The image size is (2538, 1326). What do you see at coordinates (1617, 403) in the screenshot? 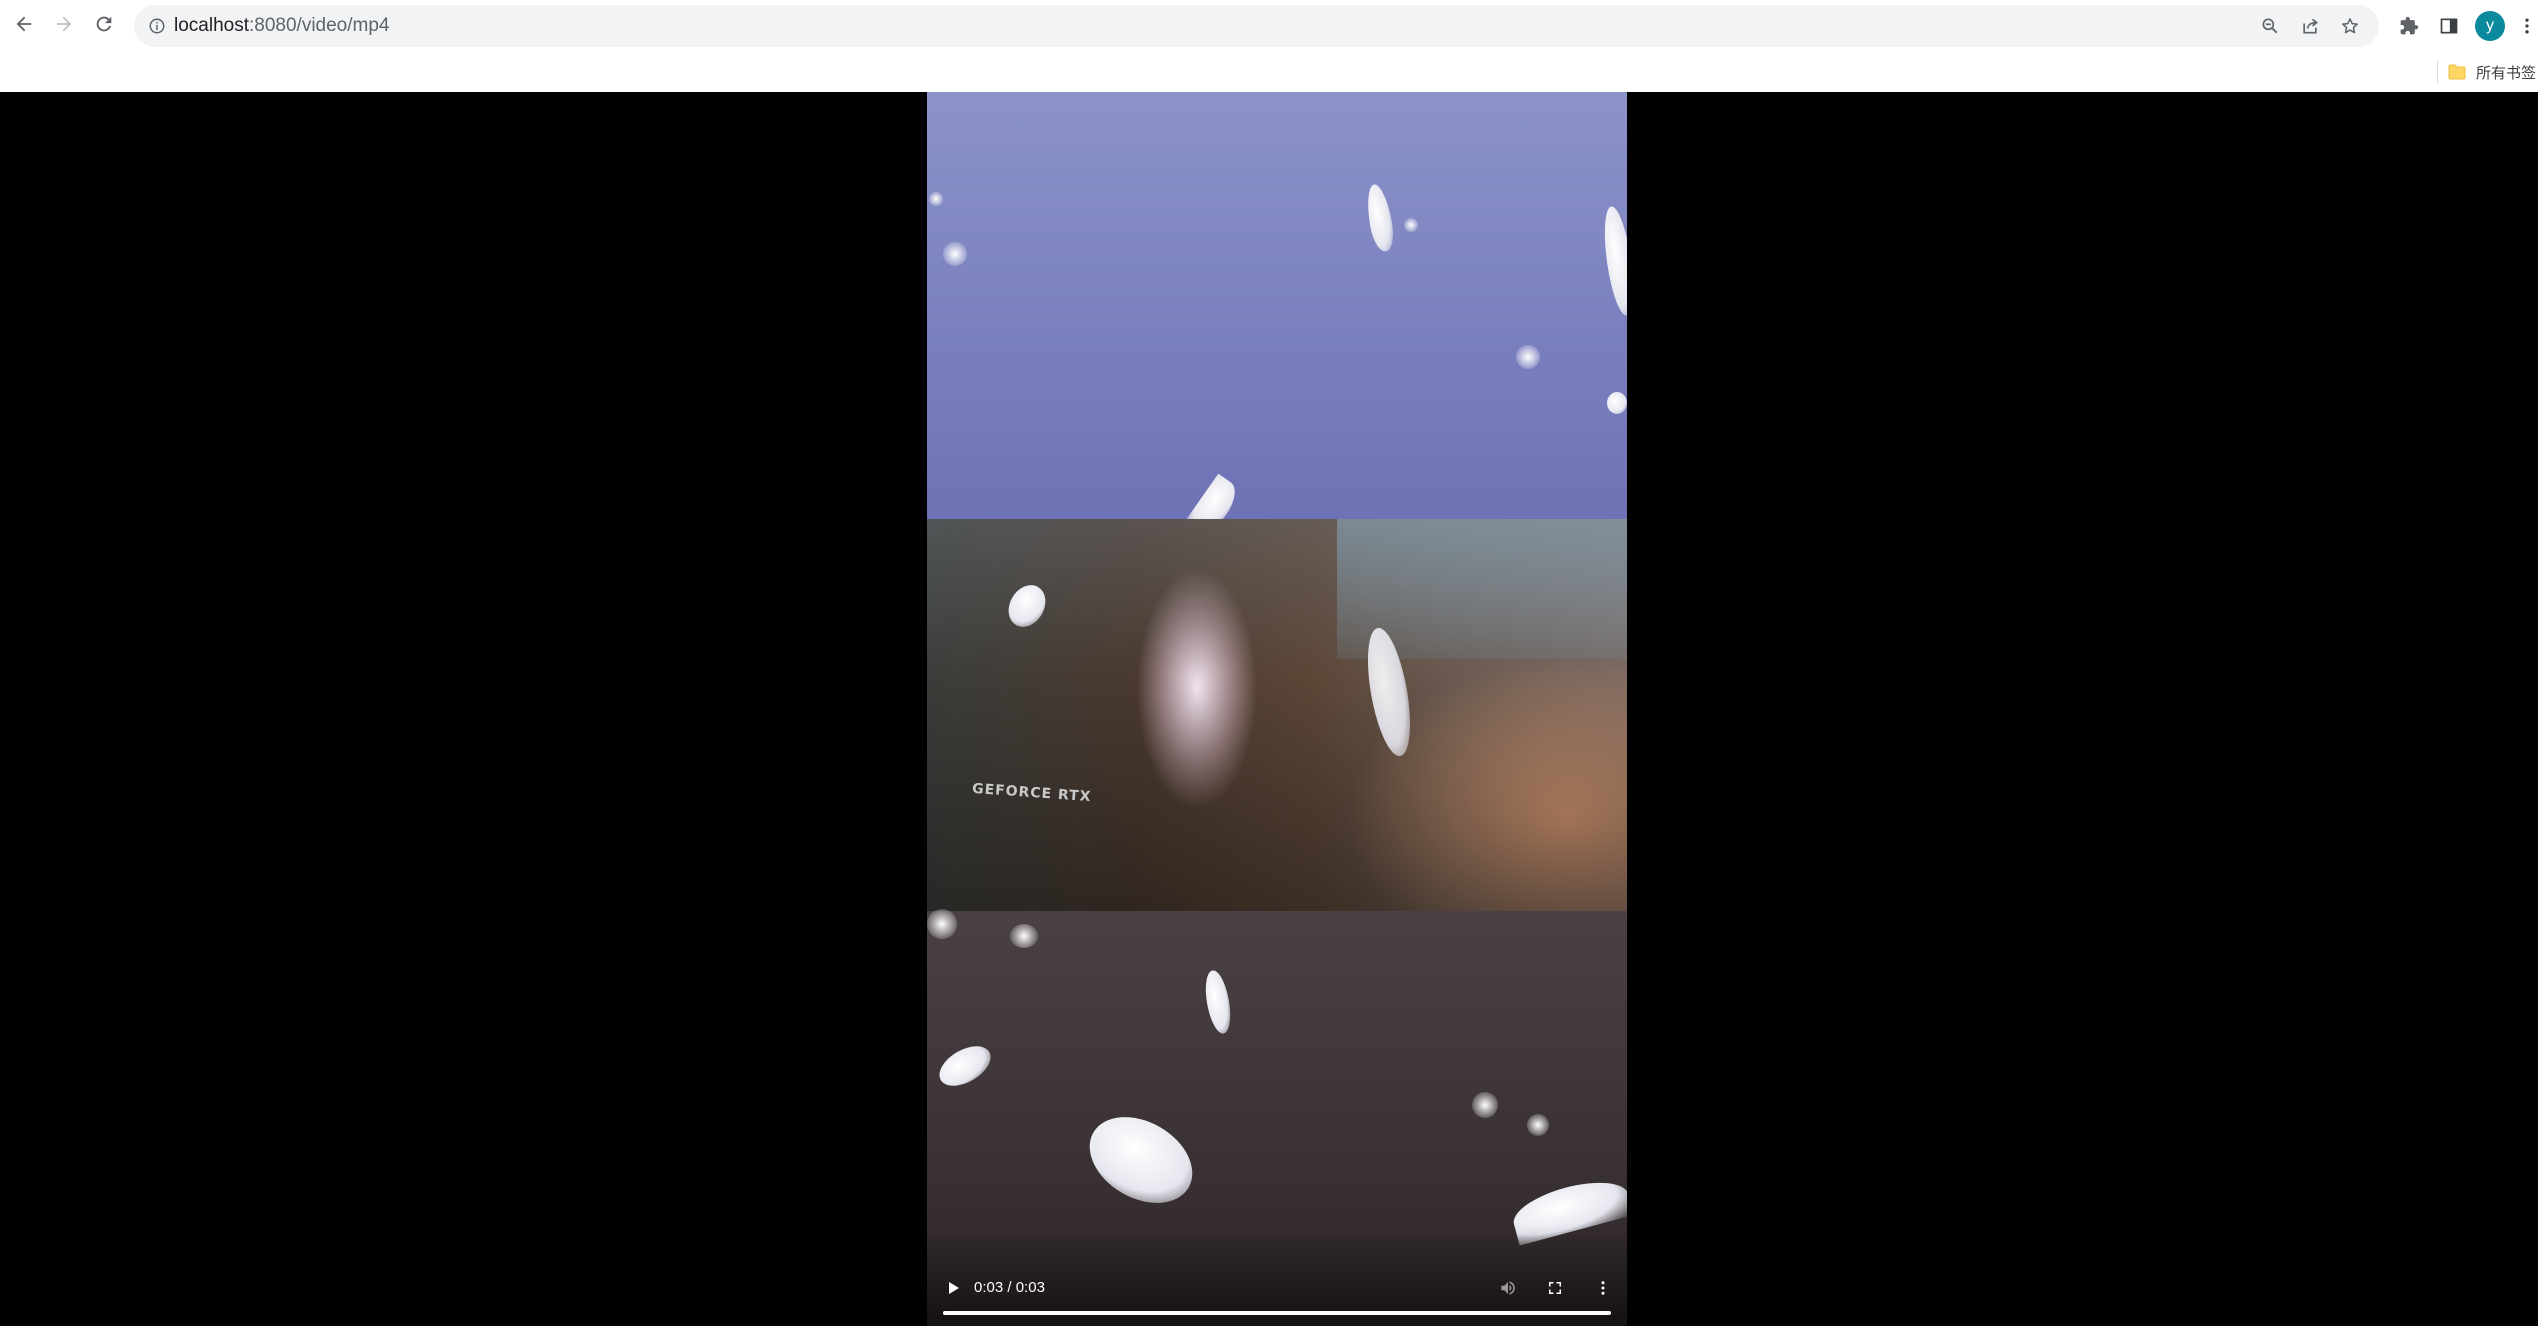
I see `feather-image` at bounding box center [1617, 403].